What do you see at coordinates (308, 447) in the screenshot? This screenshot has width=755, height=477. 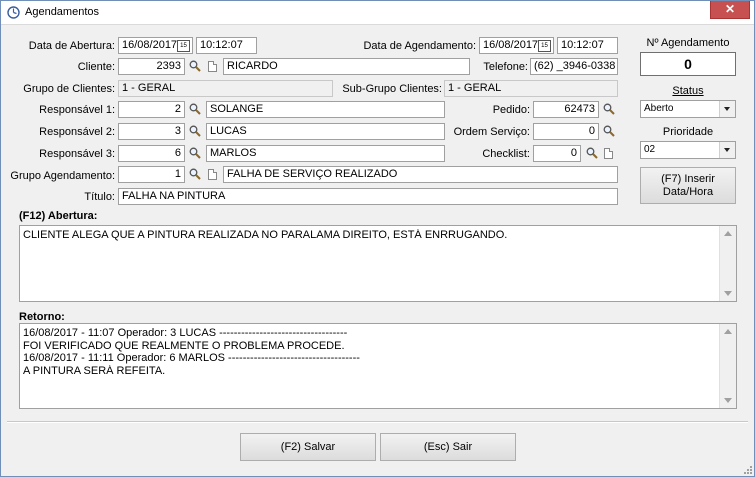 I see `salvar-button: (F2) Salvar` at bounding box center [308, 447].